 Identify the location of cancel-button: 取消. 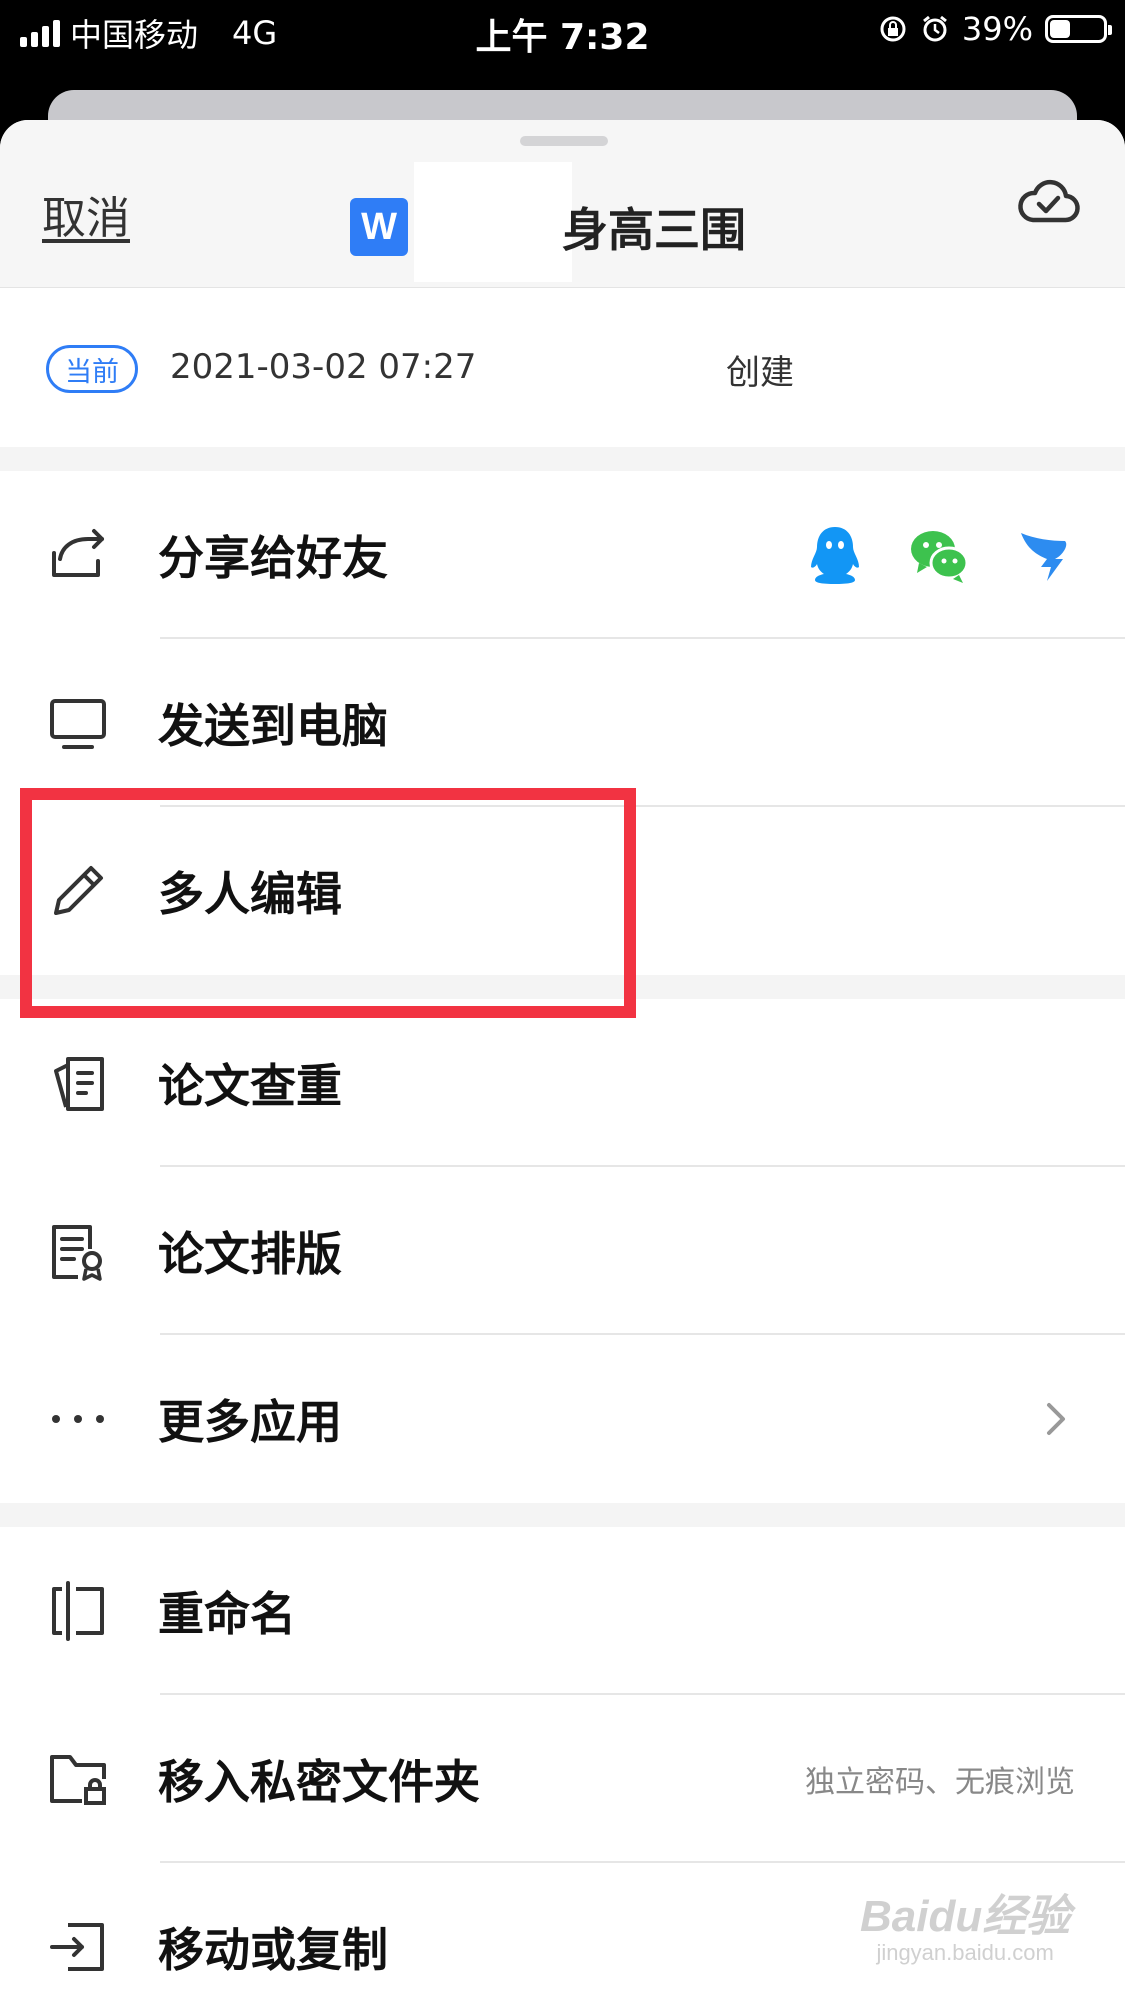
(86, 214).